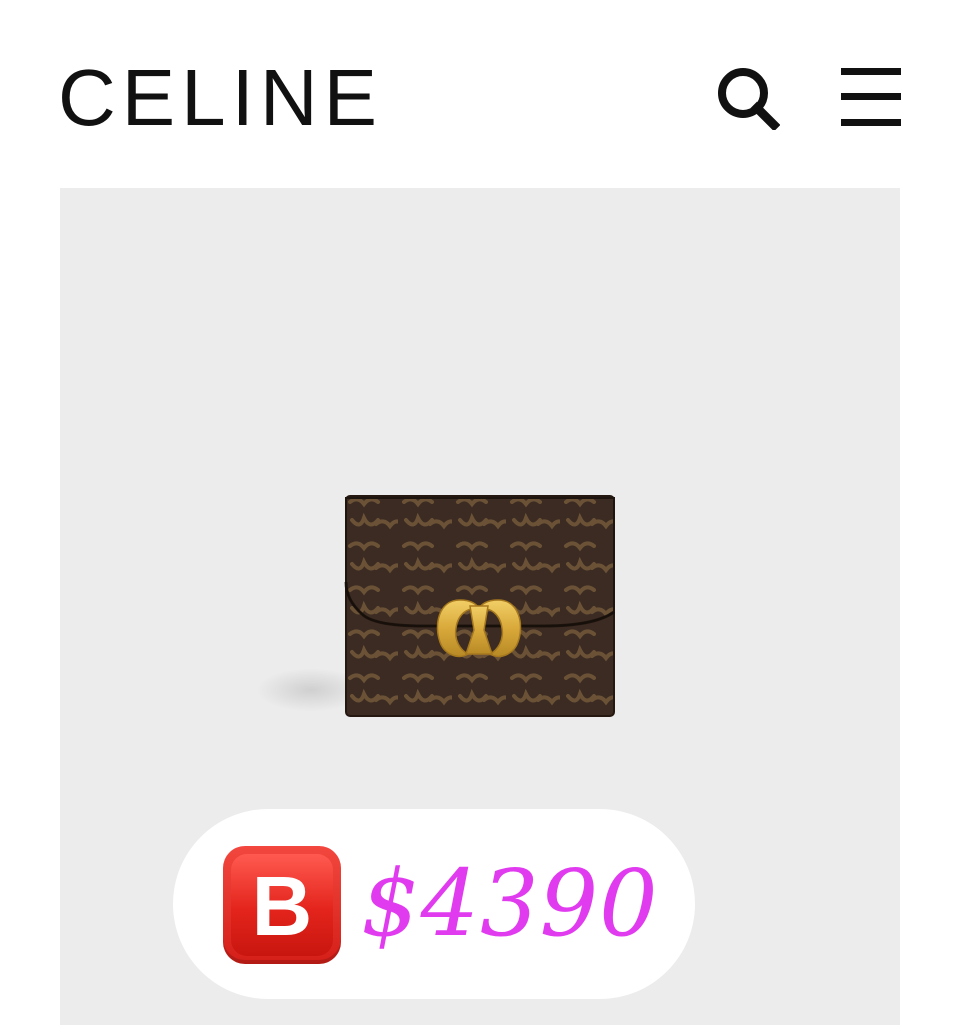 The image size is (960, 1025). I want to click on search-icon, so click(749, 99).